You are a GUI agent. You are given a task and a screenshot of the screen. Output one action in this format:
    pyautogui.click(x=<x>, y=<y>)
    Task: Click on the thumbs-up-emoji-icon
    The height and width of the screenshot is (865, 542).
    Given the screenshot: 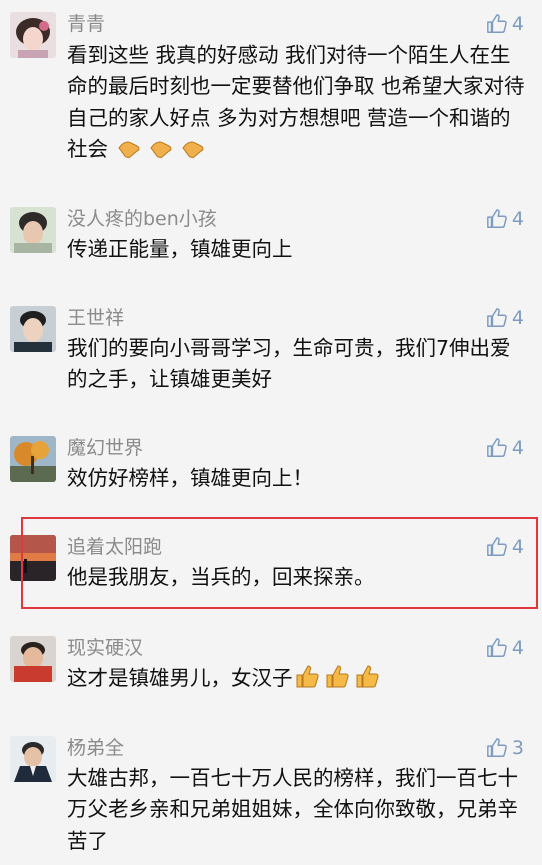 What is the action you would take?
    pyautogui.click(x=340, y=680)
    